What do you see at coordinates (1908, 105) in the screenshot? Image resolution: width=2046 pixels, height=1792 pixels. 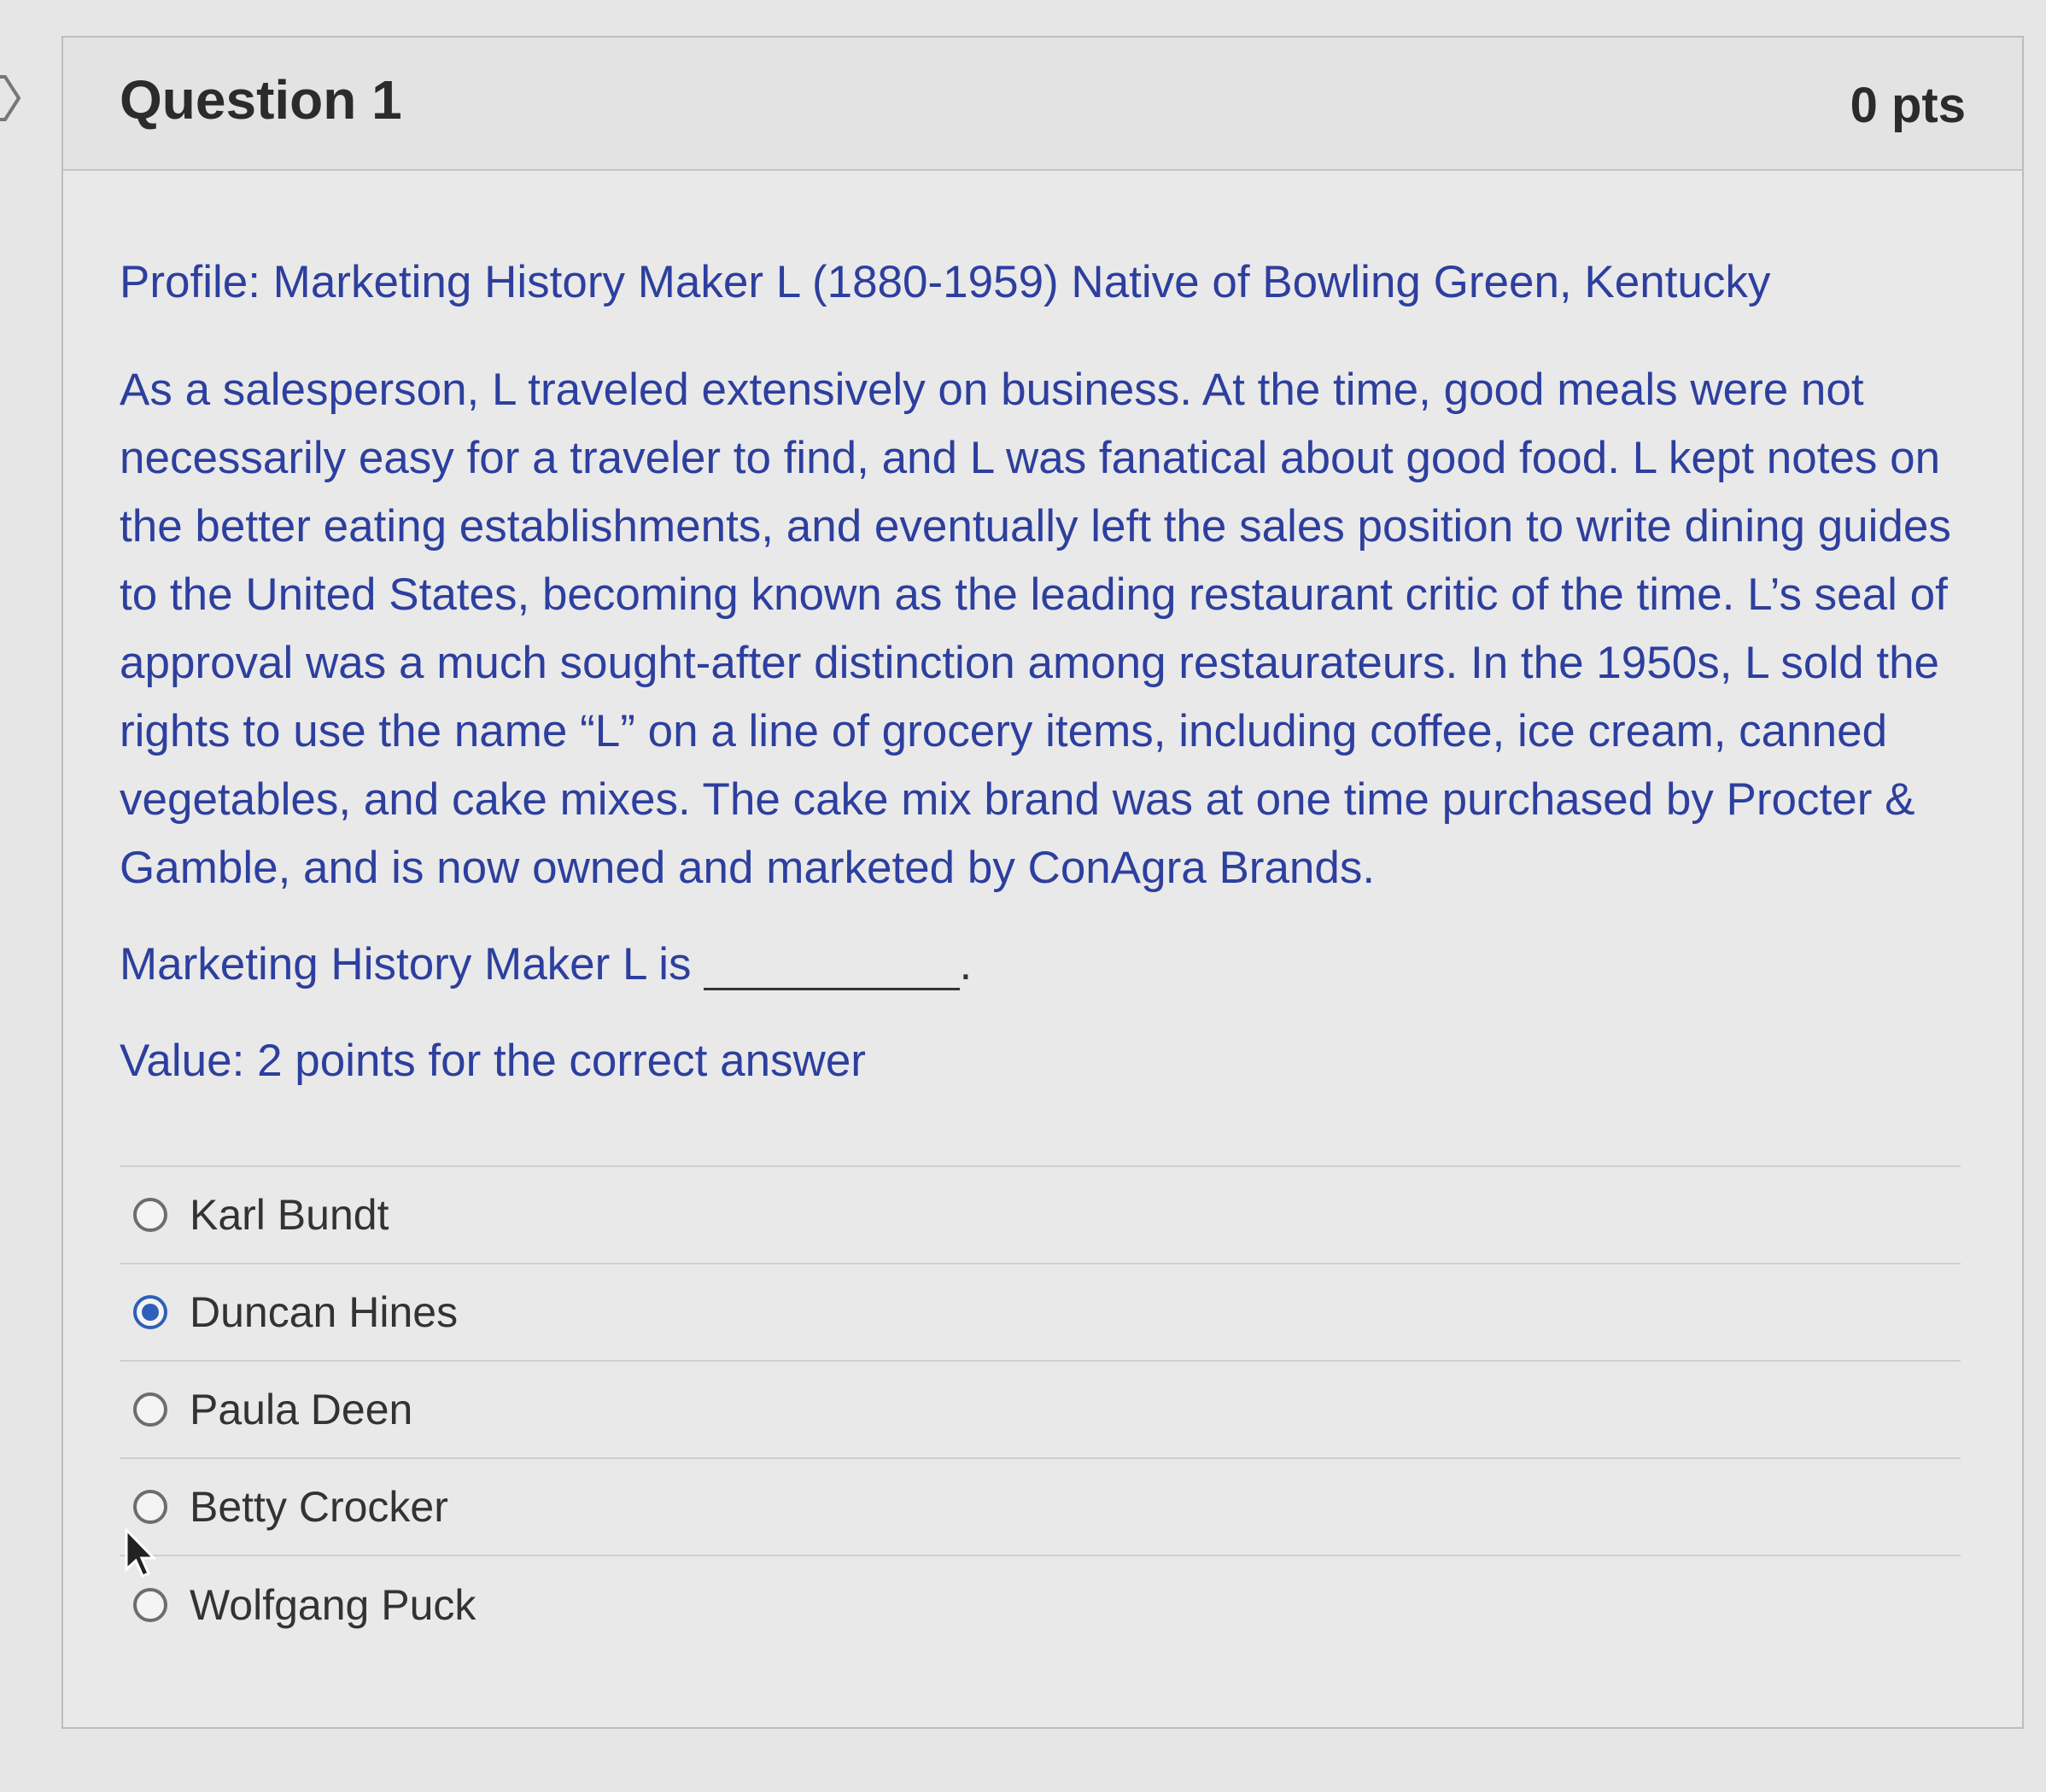 I see `question-points: 0 pts` at bounding box center [1908, 105].